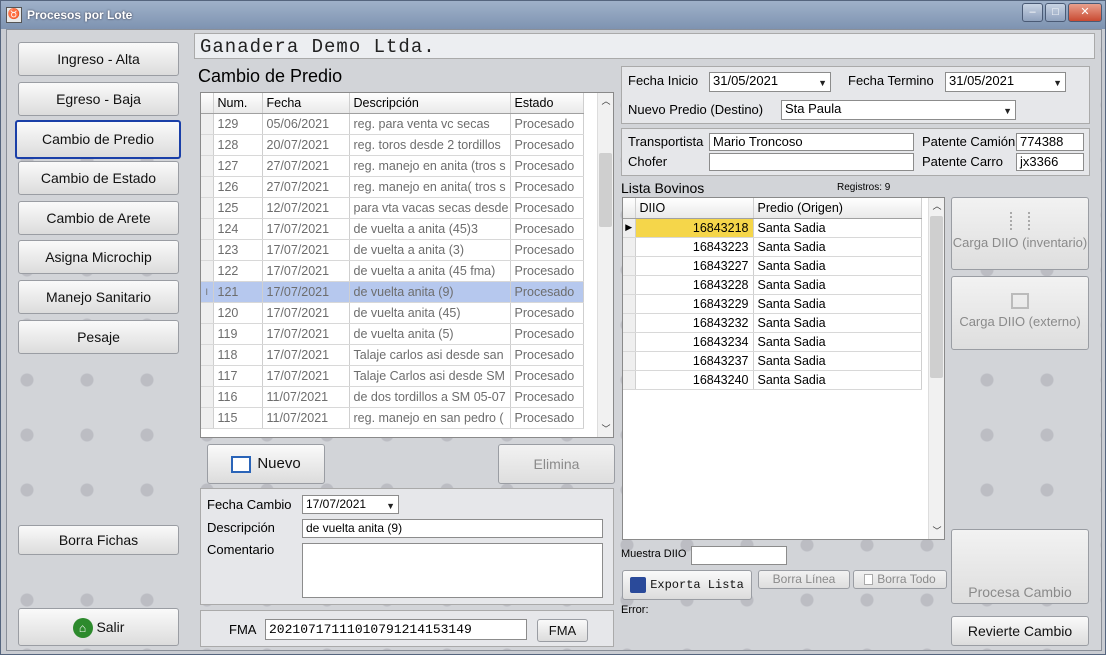  I want to click on elimina-button: Elimina, so click(556, 464).